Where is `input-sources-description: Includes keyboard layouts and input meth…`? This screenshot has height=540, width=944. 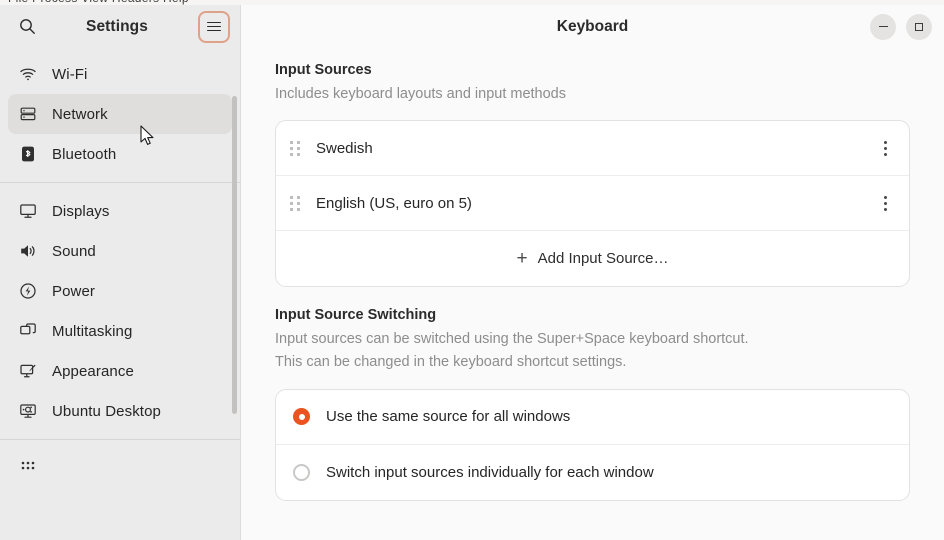
input-sources-description: Includes keyboard layouts and input meth… is located at coordinates (420, 94).